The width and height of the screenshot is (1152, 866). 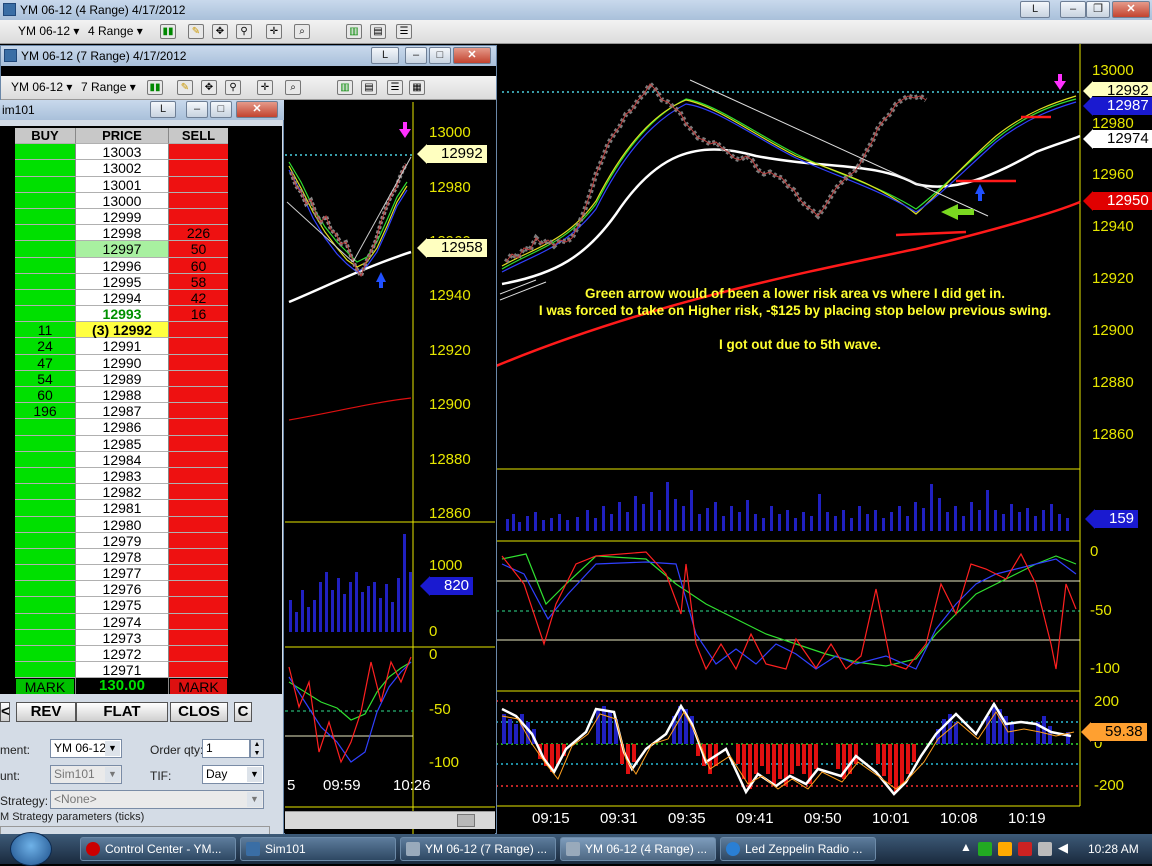 I want to click on instrument-select: YM 06-12 ▼, so click(x=86, y=748).